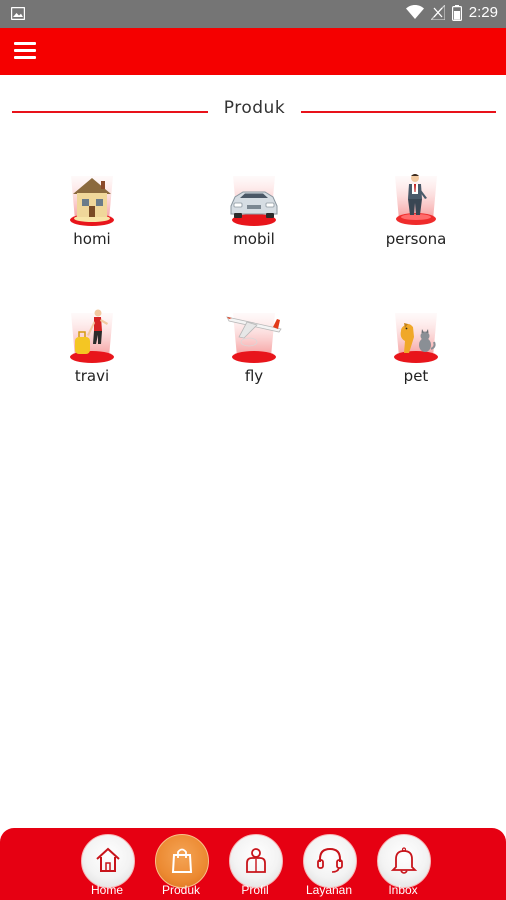  I want to click on divider-left, so click(110, 112).